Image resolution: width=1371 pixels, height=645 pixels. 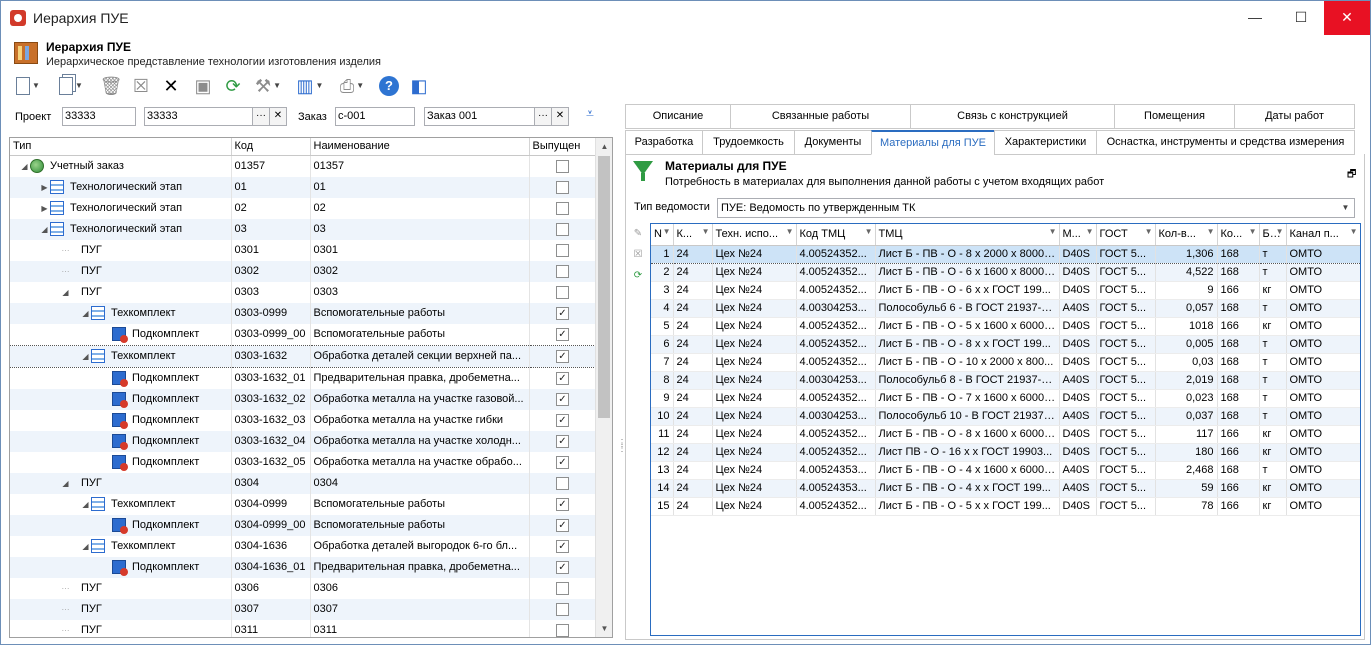 What do you see at coordinates (1273, 235) in the screenshot?
I see `materials-column-9: Б... ▼` at bounding box center [1273, 235].